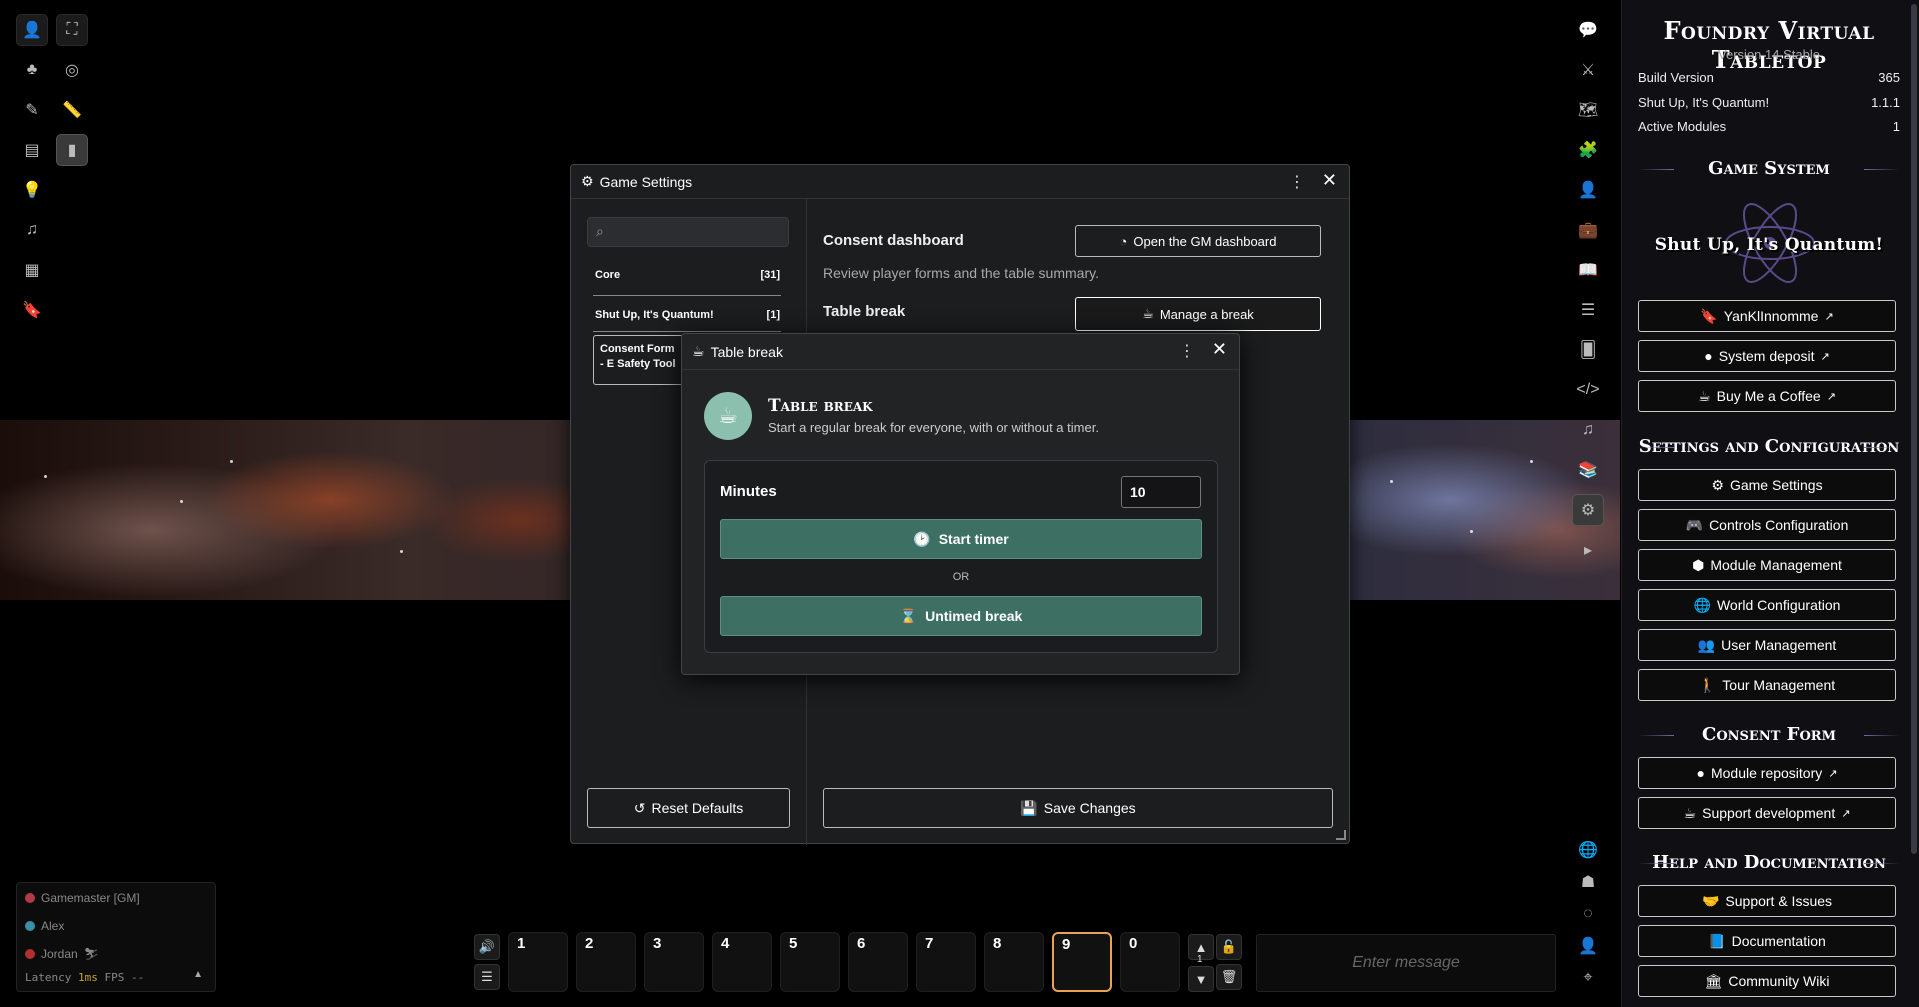 This screenshot has height=1007, width=1919. Describe the element at coordinates (32, 150) in the screenshot. I see `walls-controls-icon: ▤` at that location.